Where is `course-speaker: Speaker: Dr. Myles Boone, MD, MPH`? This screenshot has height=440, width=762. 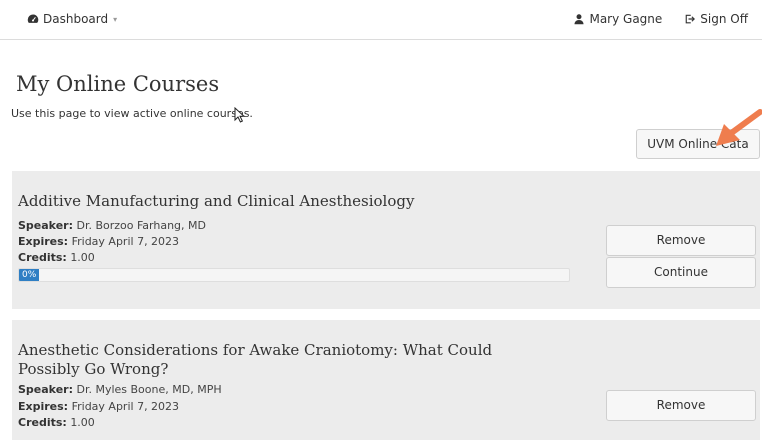
course-speaker: Speaker: Dr. Myles Boone, MD, MPH is located at coordinates (120, 389).